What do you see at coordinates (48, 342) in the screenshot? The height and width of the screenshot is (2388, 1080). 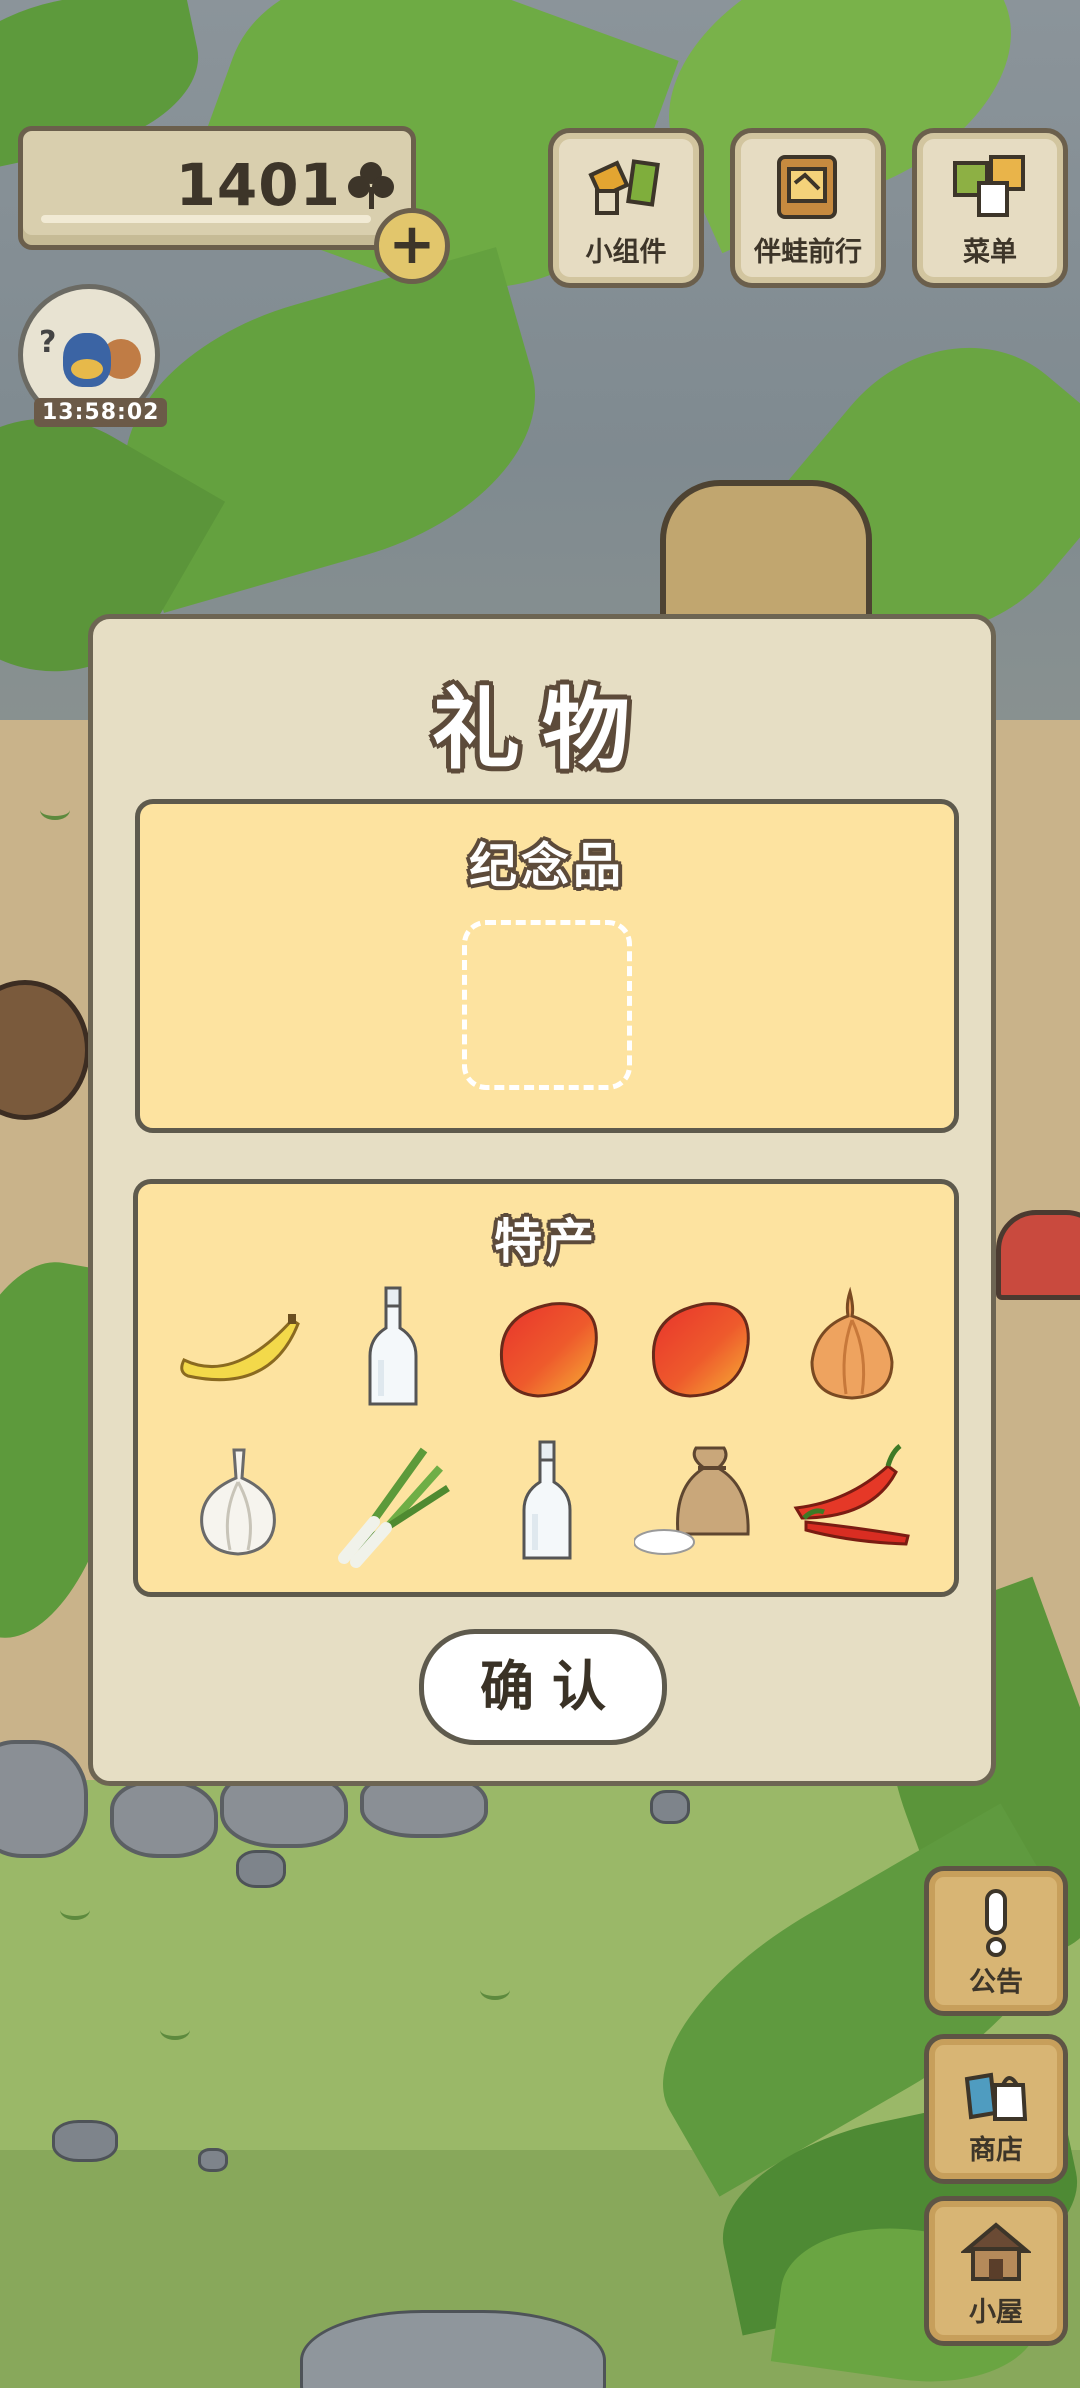 I see `question-icon: ?` at bounding box center [48, 342].